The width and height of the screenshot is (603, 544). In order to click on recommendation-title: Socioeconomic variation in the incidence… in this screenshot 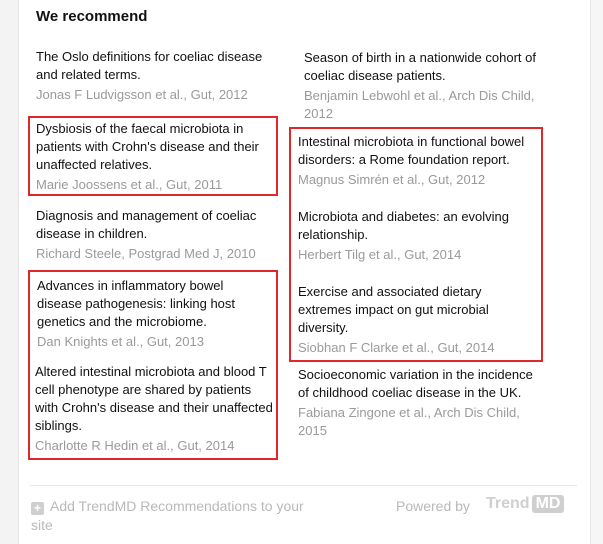, I will do `click(421, 384)`.